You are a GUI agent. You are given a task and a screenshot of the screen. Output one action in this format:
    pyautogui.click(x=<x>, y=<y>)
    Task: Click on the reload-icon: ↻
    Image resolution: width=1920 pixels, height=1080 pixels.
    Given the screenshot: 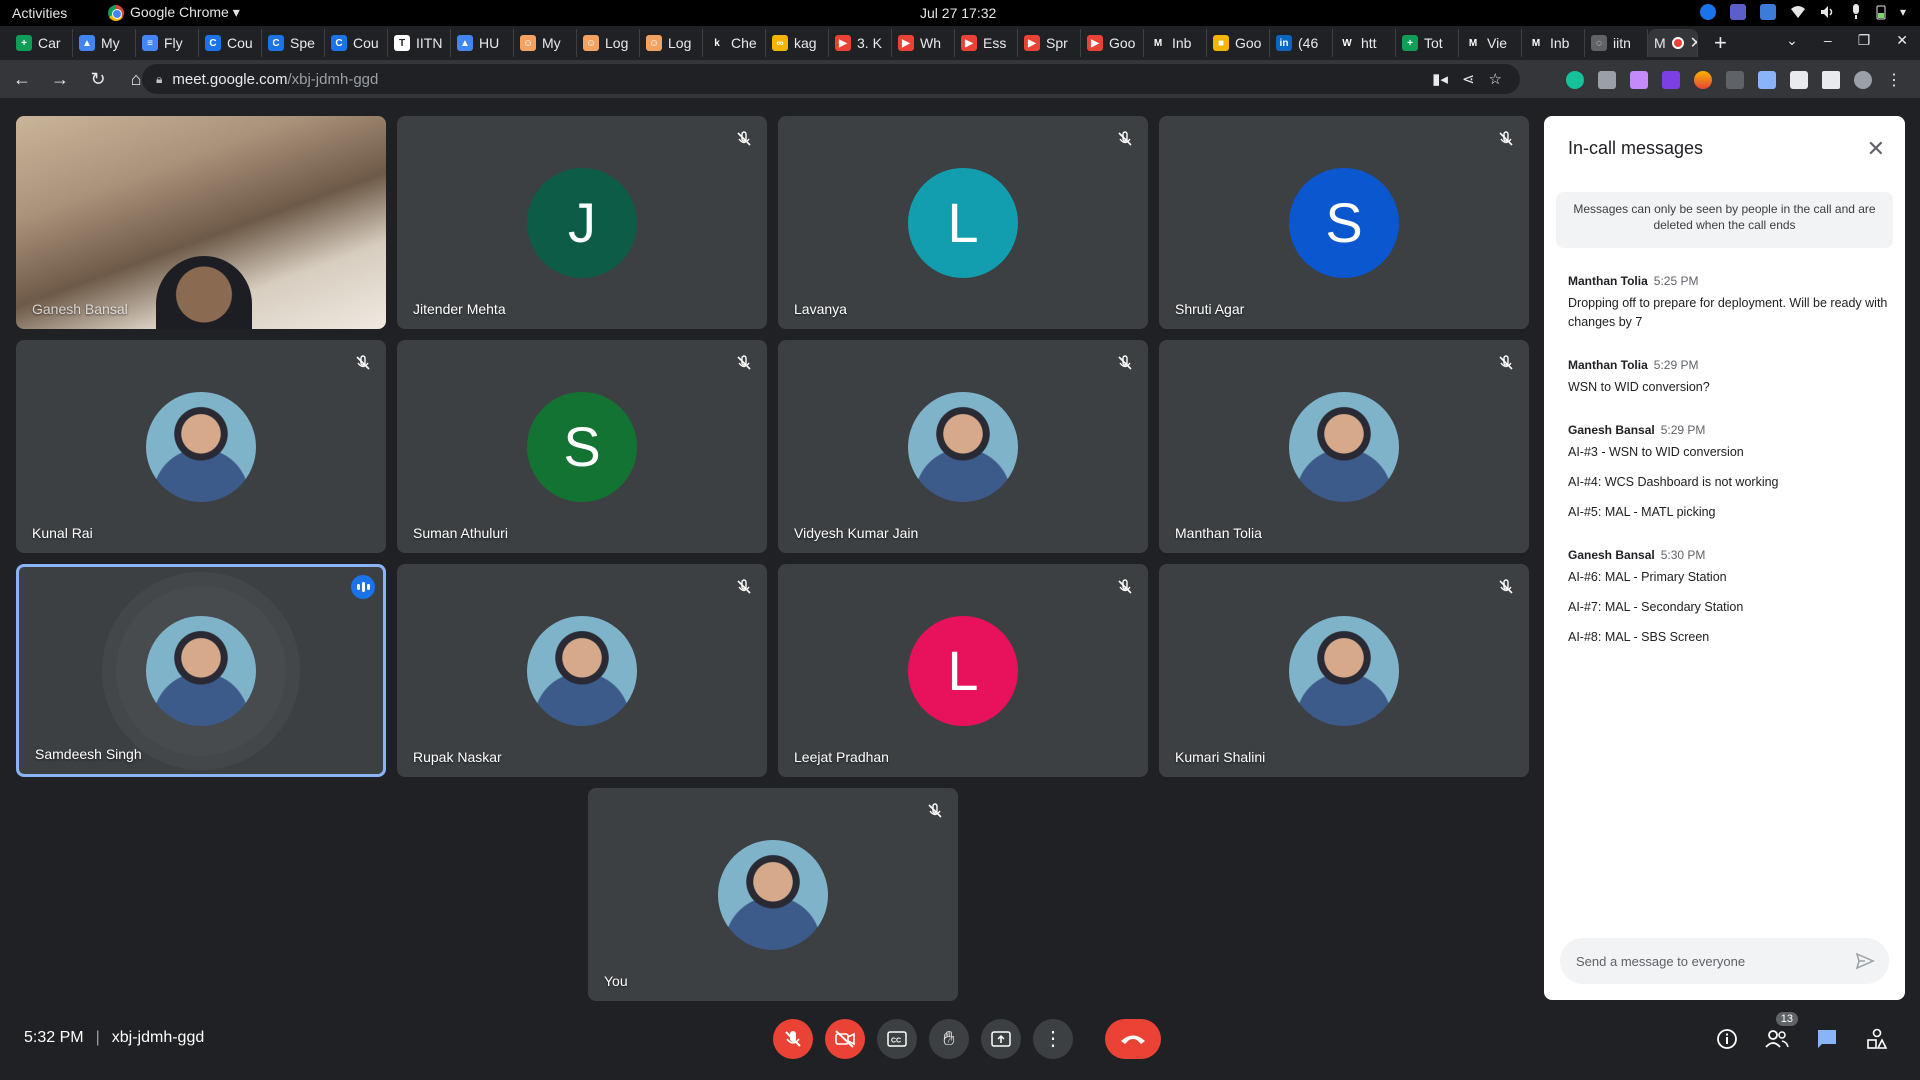 What is the action you would take?
    pyautogui.click(x=98, y=79)
    